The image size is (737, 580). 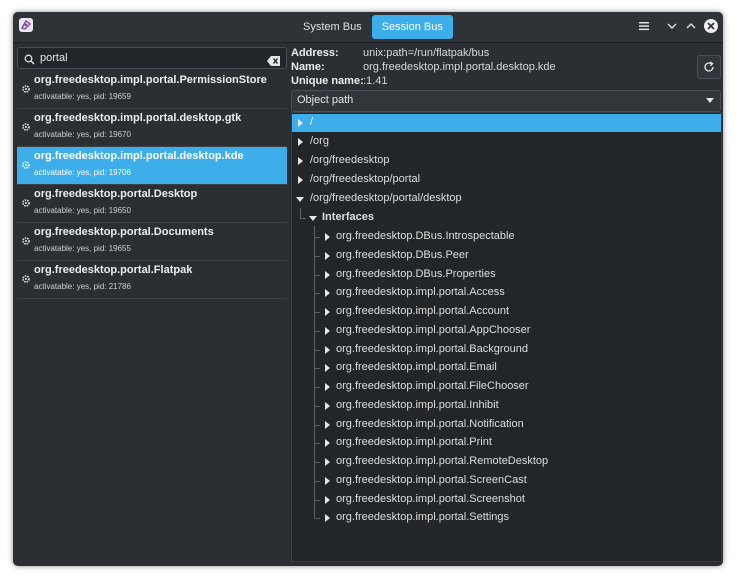 I want to click on search-box, so click(x=152, y=58).